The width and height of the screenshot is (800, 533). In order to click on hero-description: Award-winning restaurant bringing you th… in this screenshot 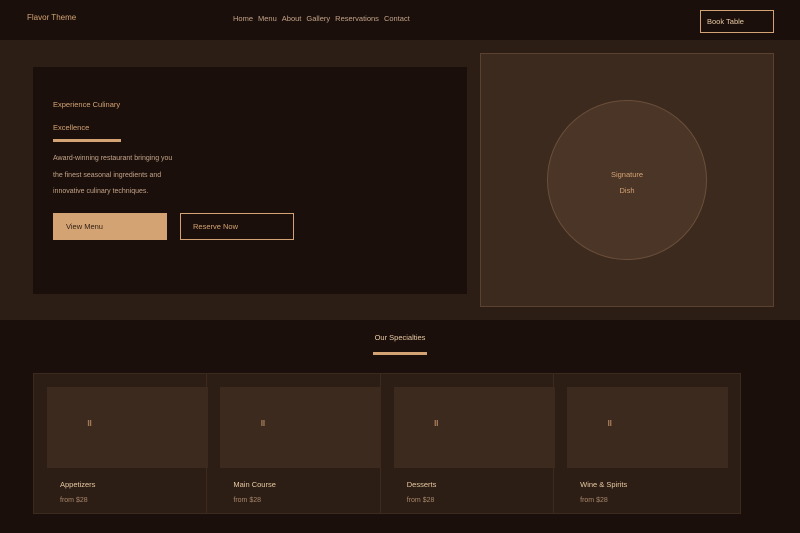, I will do `click(123, 176)`.